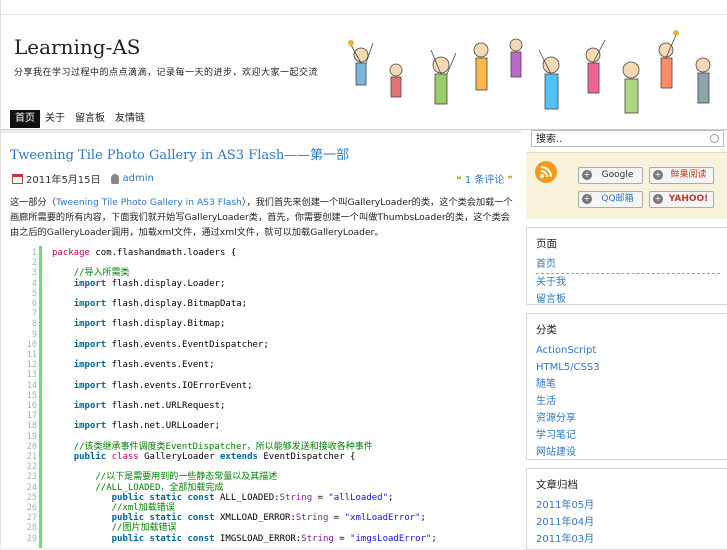  I want to click on pages-list: 首页 关于我 留言板, so click(628, 282).